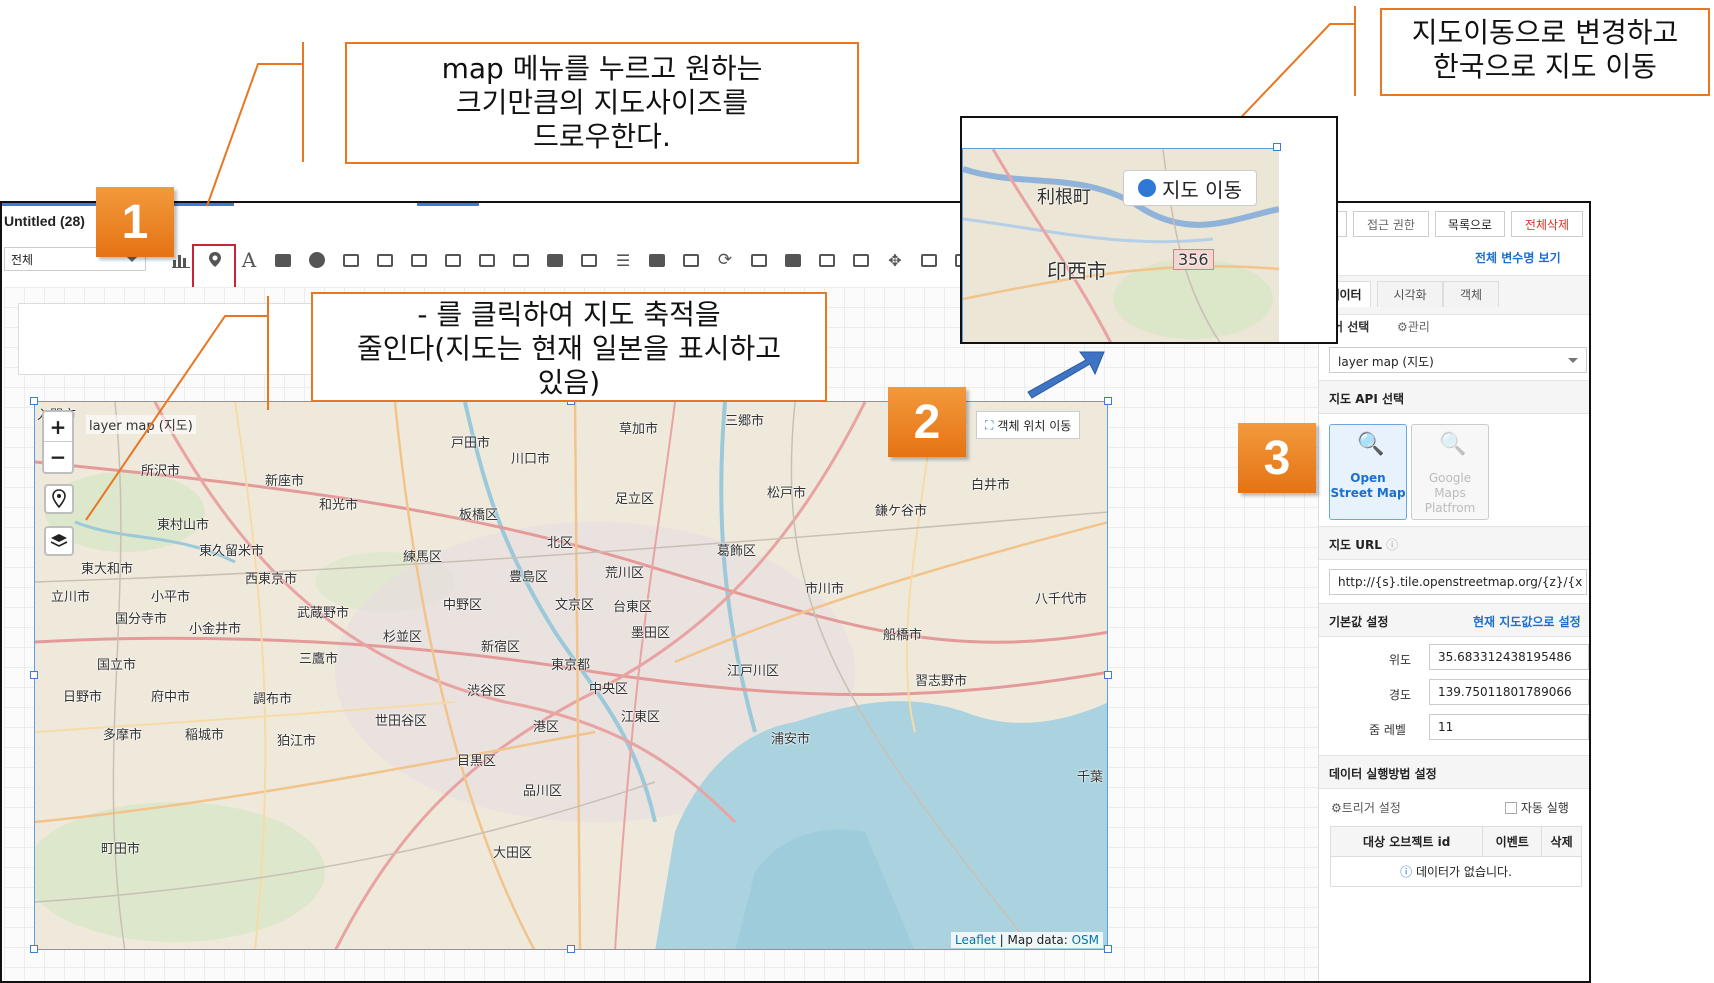 The image size is (1714, 983). Describe the element at coordinates (602, 136) in the screenshot. I see `callout-step1-line3: 드로우한다.` at that location.